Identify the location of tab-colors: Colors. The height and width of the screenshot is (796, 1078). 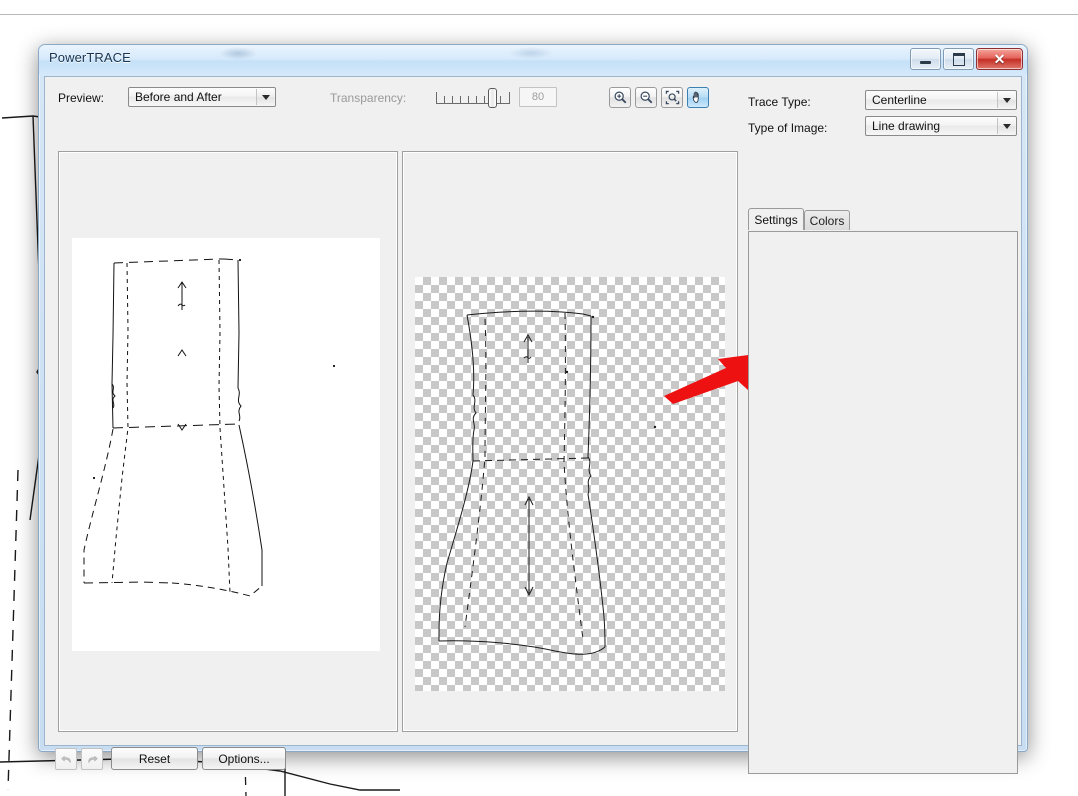
(827, 220).